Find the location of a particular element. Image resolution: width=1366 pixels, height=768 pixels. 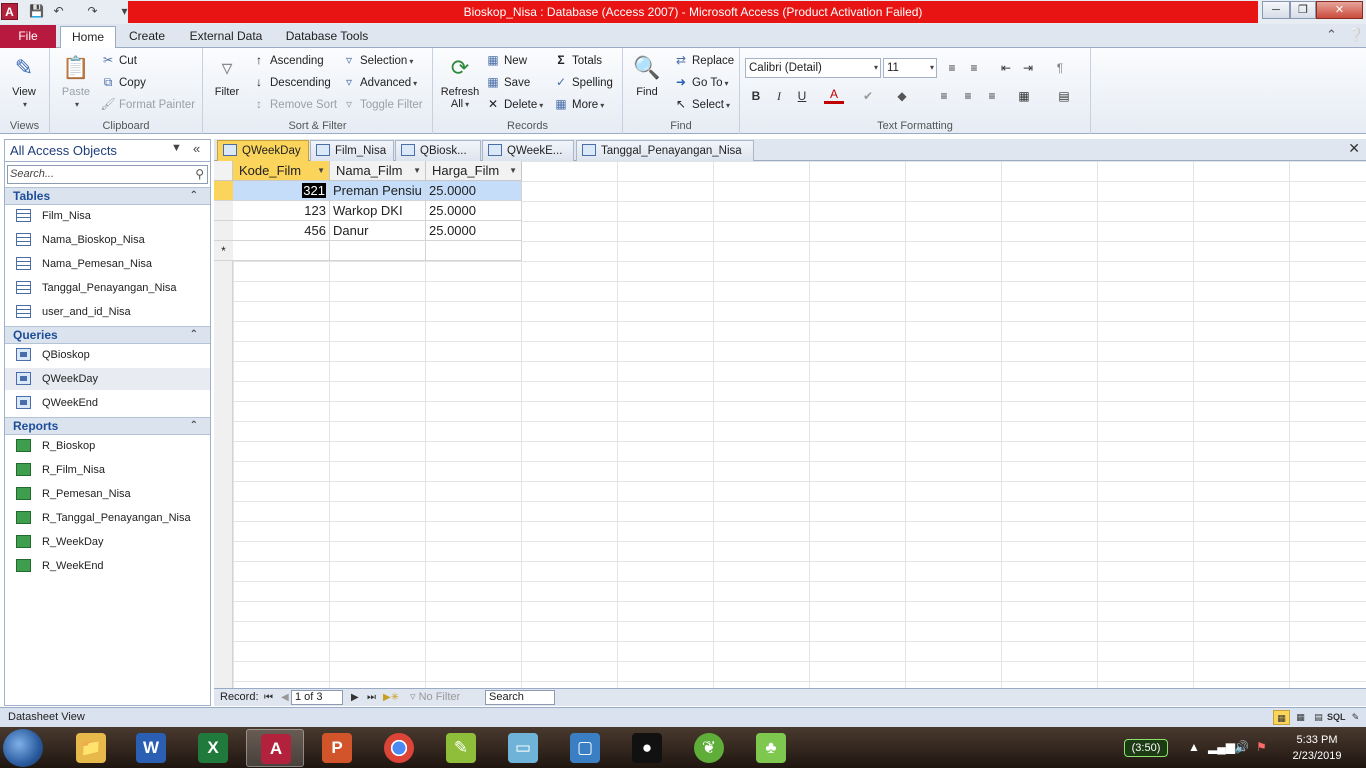

tab-database-tools: Database Tools is located at coordinates (327, 37).